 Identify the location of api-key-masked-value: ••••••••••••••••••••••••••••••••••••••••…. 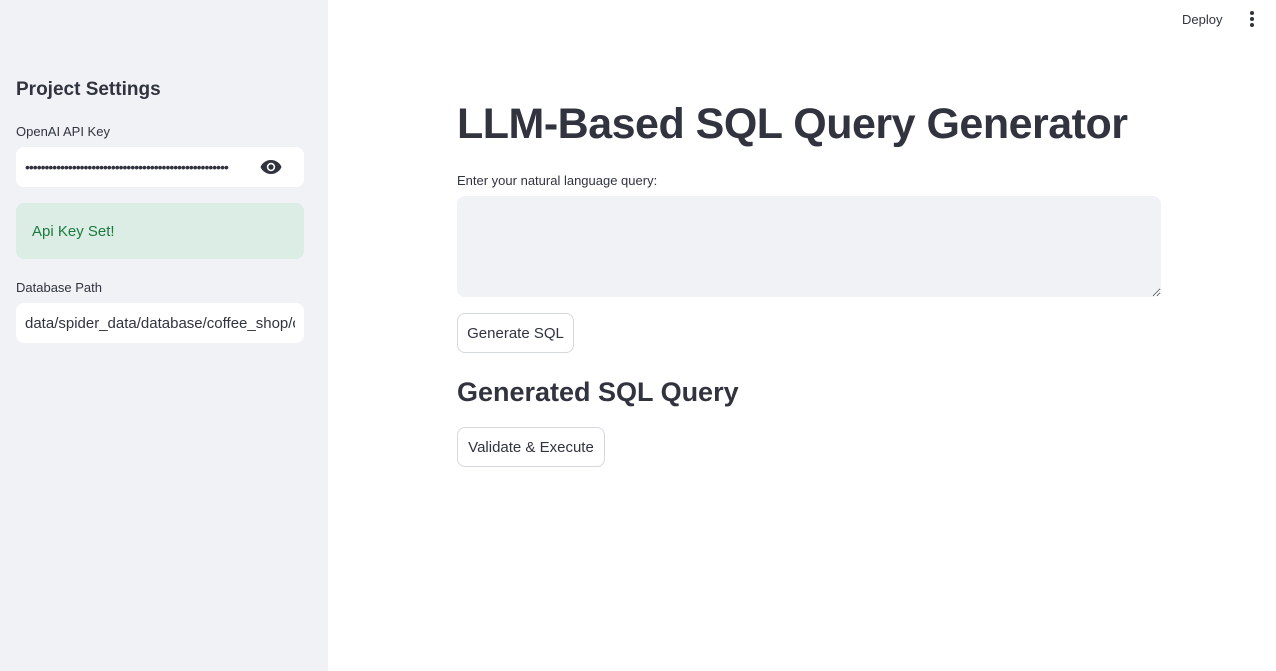
(143, 167).